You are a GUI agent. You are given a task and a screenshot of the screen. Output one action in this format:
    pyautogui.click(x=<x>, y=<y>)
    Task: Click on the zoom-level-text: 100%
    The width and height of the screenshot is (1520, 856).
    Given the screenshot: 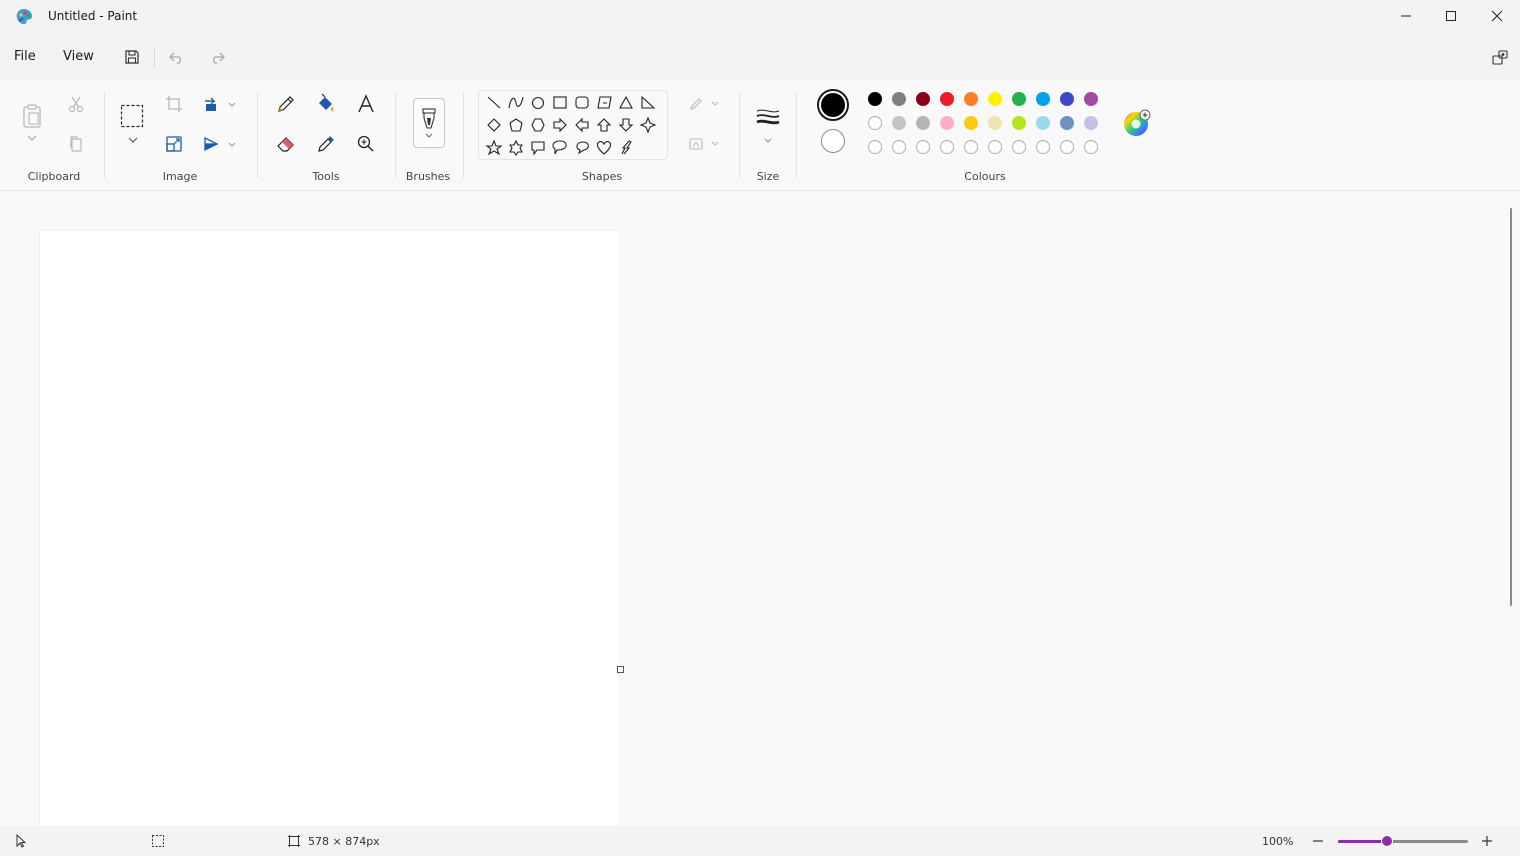 What is the action you would take?
    pyautogui.click(x=1277, y=841)
    